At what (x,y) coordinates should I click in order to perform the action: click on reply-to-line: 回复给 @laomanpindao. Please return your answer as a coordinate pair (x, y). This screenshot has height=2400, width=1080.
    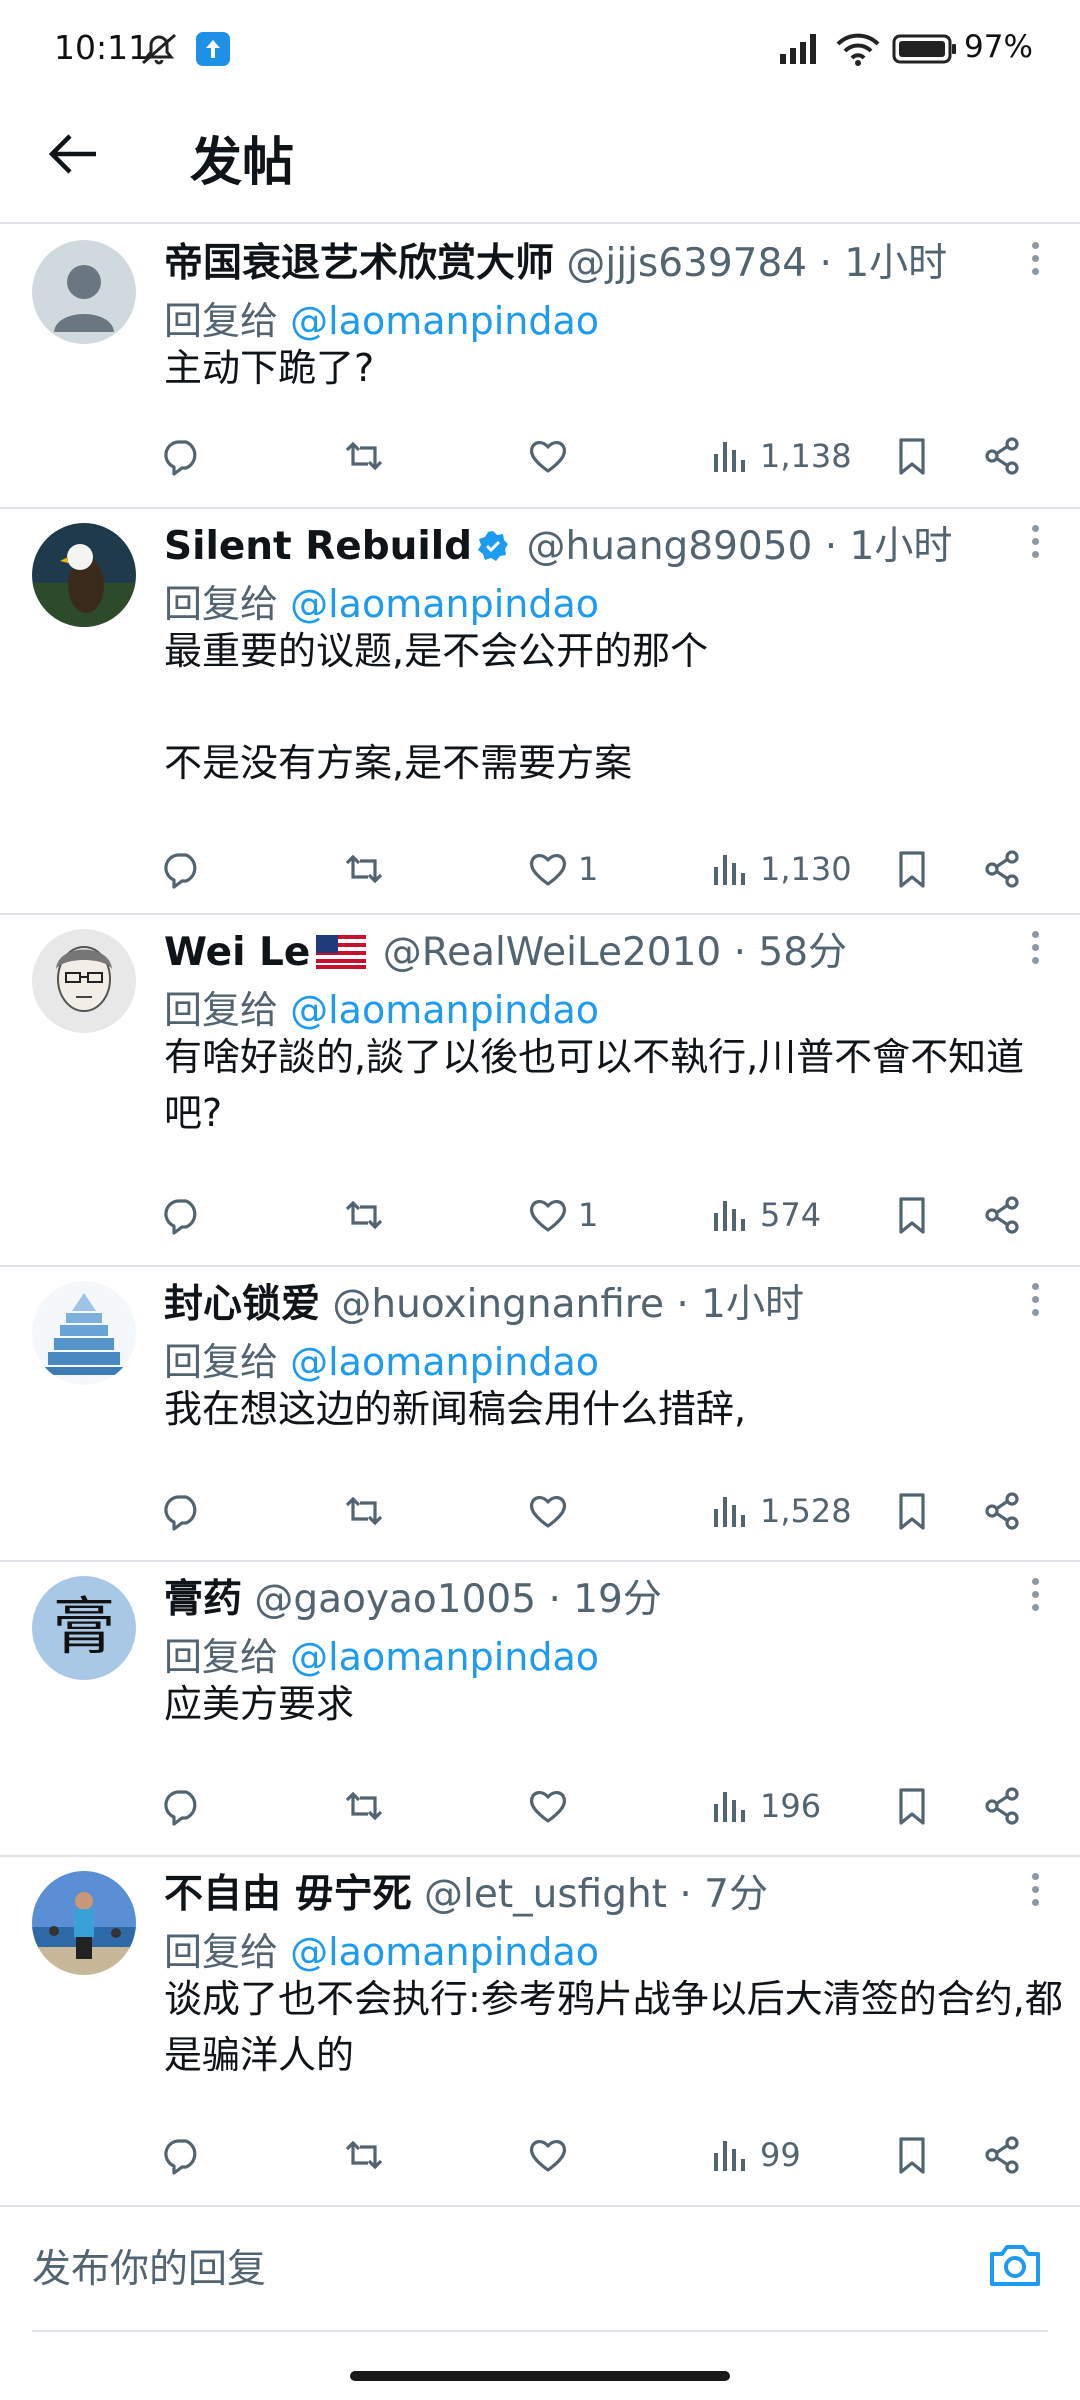
    Looking at the image, I should click on (381, 1006).